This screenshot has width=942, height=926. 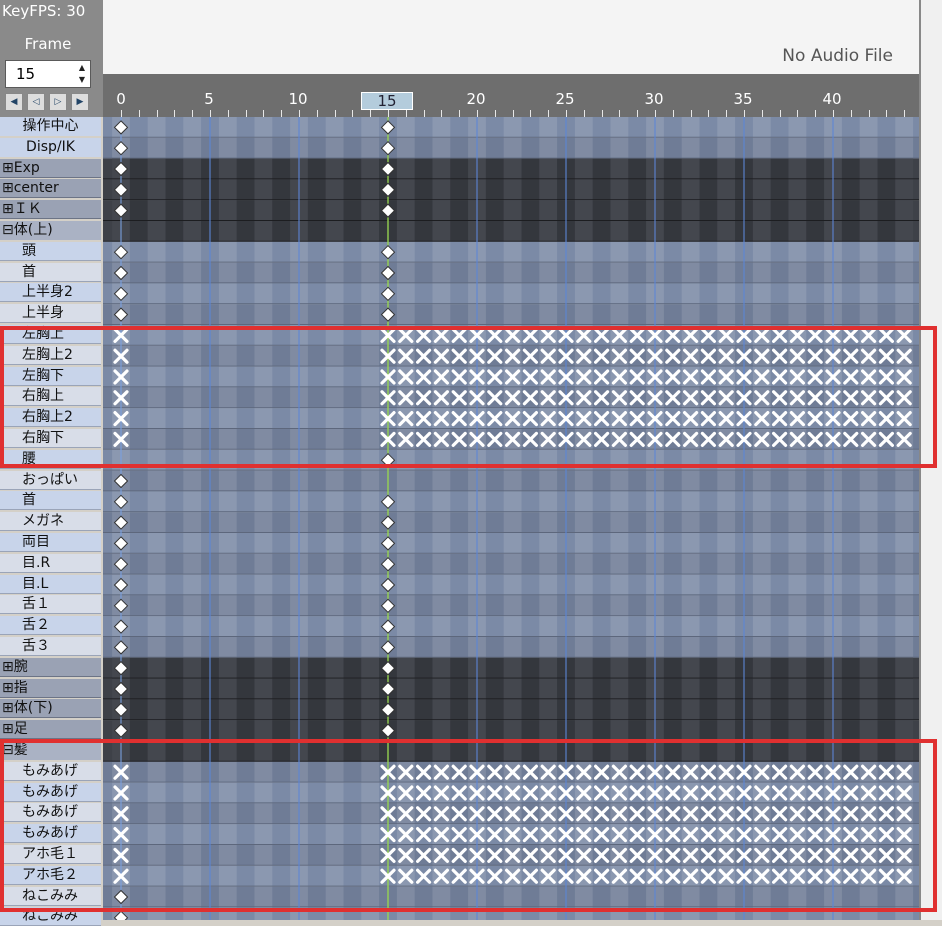 What do you see at coordinates (14, 102) in the screenshot?
I see `first-key-button: ◀` at bounding box center [14, 102].